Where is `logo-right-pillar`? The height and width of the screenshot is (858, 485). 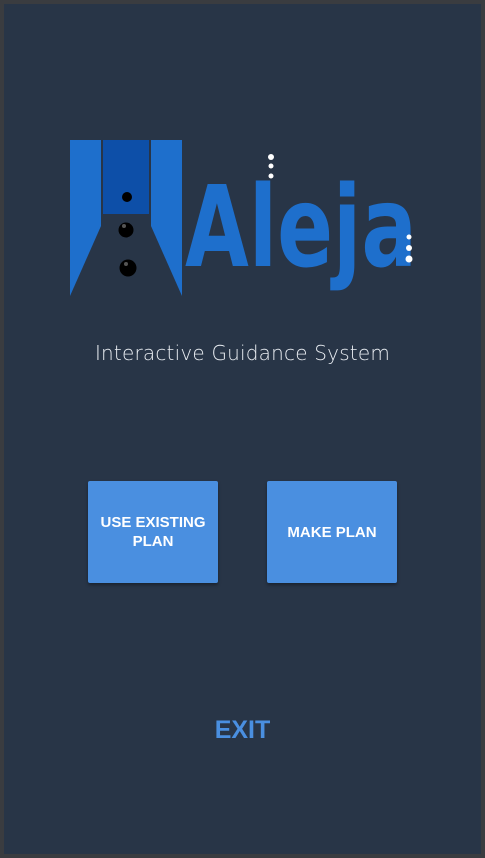 logo-right-pillar is located at coordinates (166, 218).